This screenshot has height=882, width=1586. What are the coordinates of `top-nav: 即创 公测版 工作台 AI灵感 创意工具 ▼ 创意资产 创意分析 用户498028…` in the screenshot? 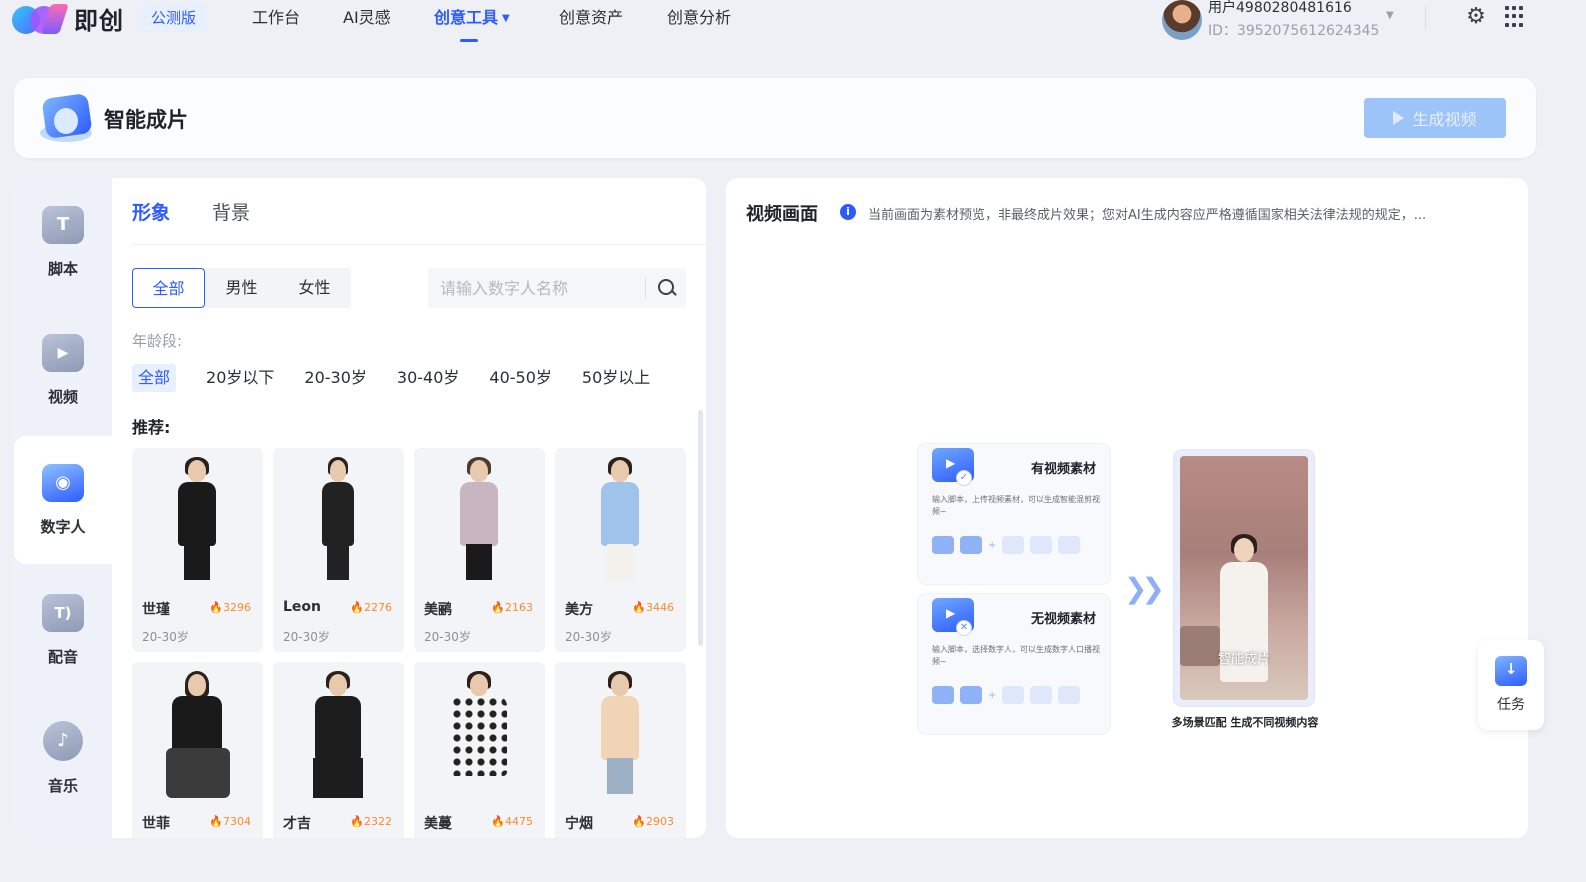 It's located at (793, 21).